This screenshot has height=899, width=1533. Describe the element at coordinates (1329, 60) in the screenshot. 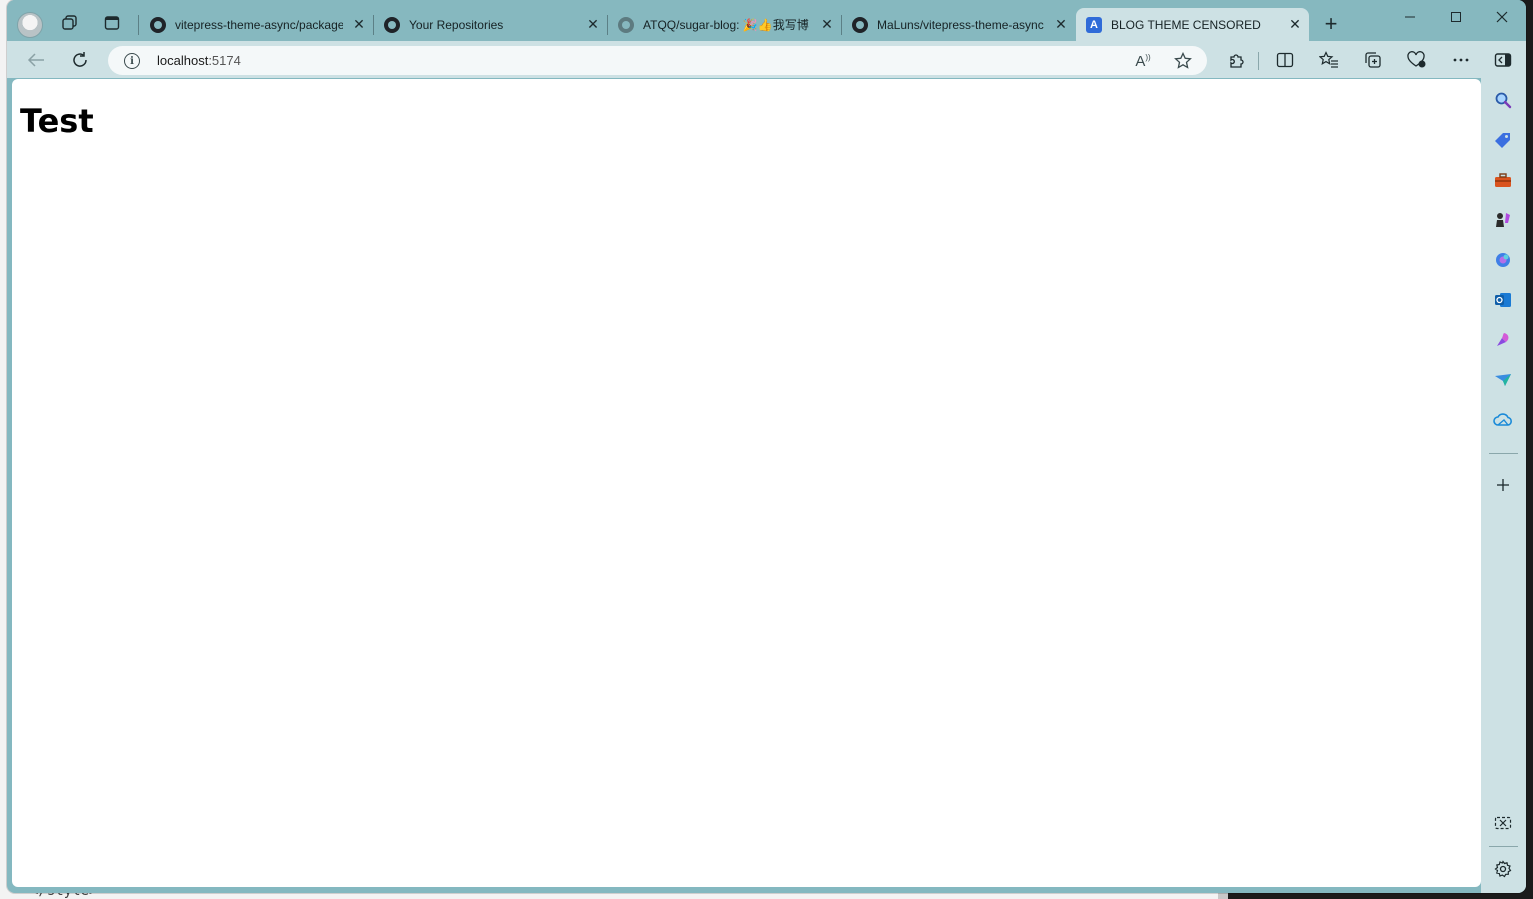

I see `favorites-icon` at that location.